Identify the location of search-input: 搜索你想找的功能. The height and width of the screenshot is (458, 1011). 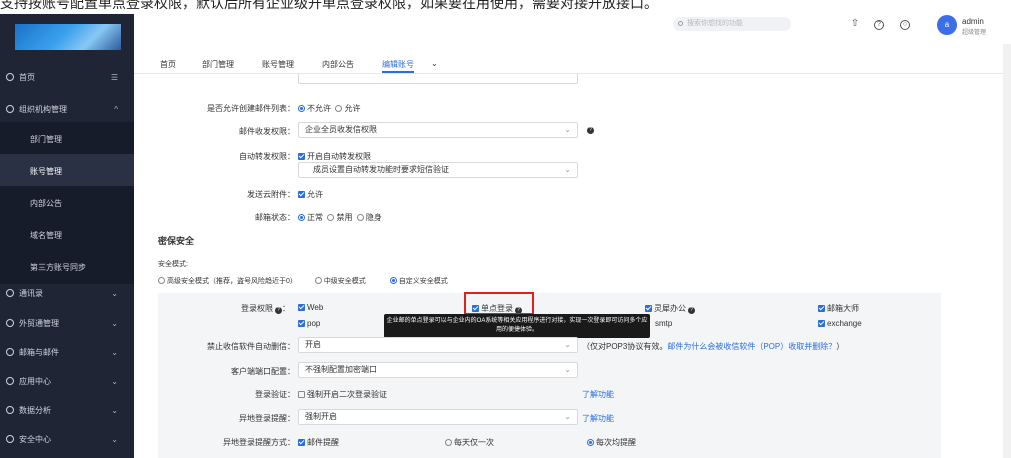
(732, 24).